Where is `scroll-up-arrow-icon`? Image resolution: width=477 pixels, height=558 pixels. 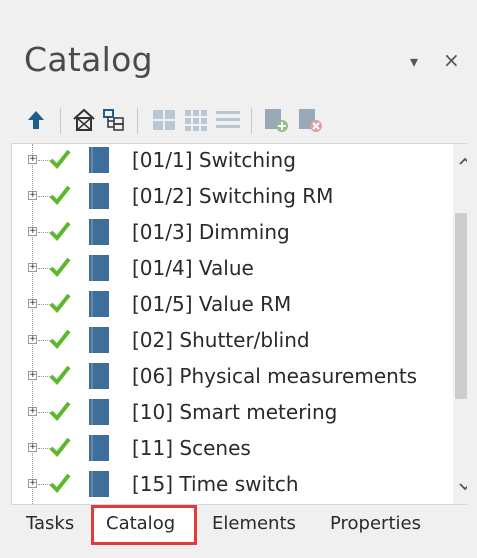 scroll-up-arrow-icon is located at coordinates (460, 161).